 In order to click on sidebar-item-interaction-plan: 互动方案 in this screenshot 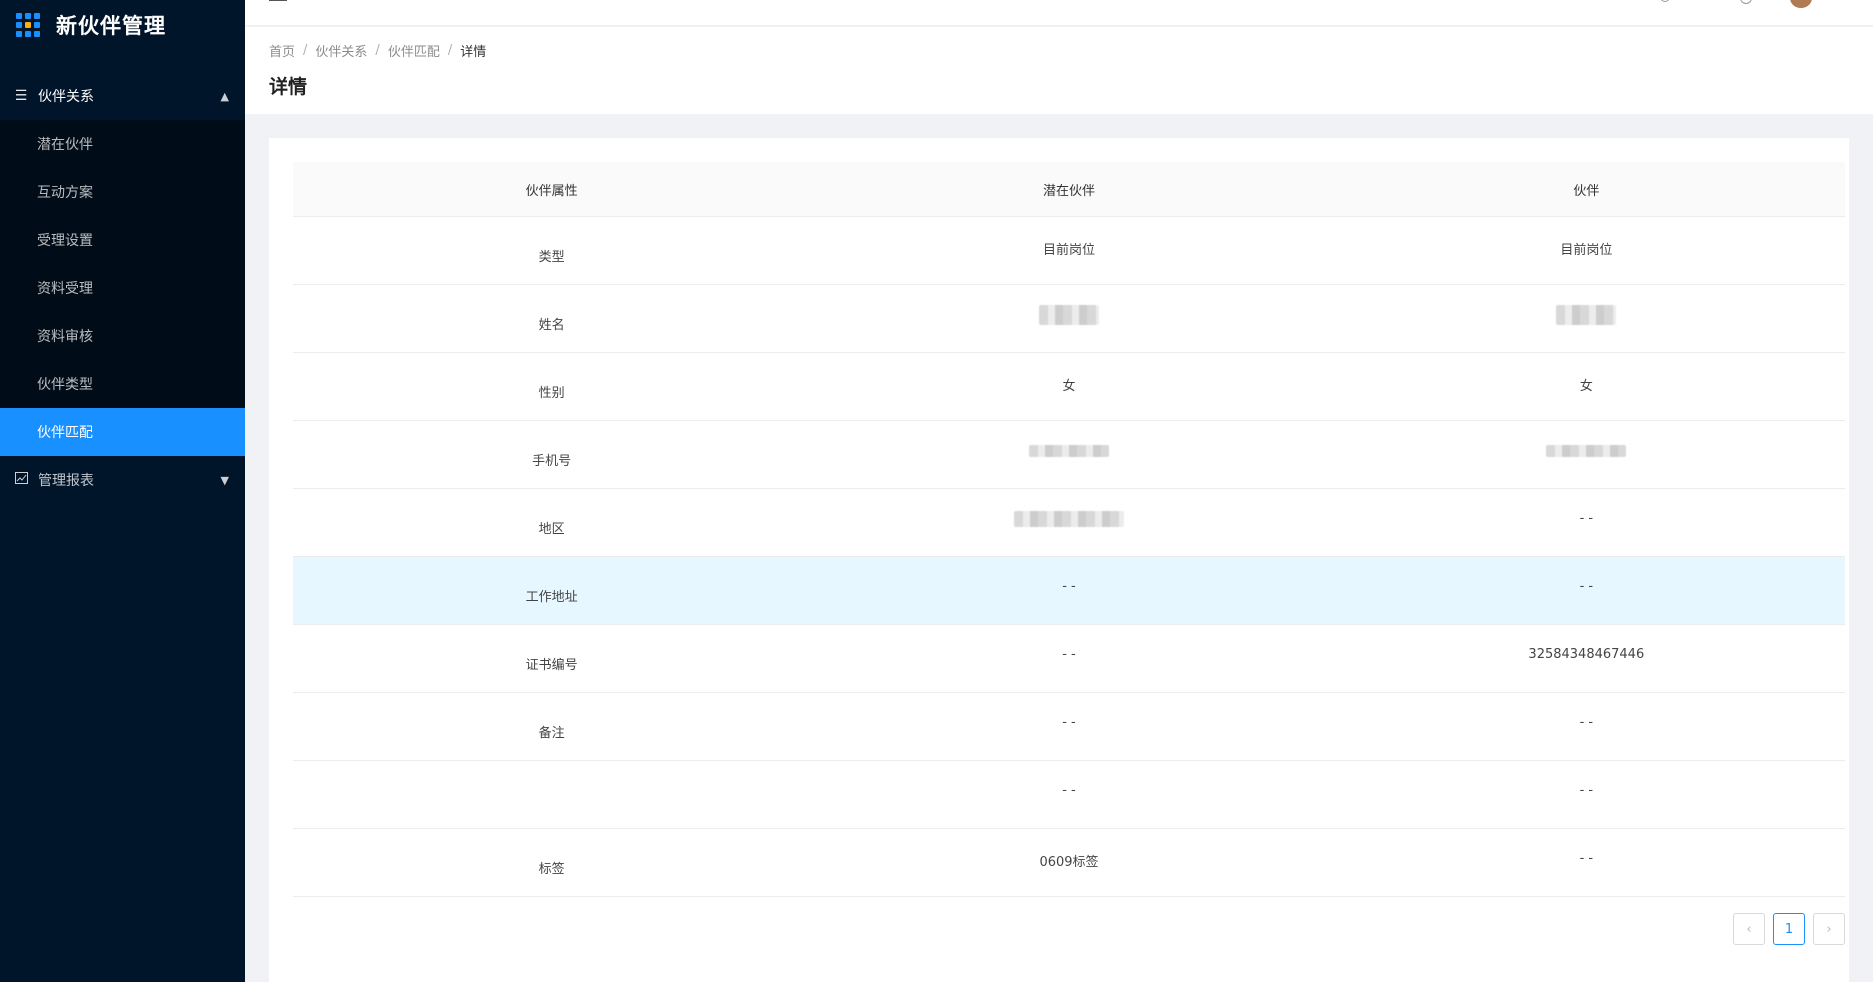, I will do `click(122, 192)`.